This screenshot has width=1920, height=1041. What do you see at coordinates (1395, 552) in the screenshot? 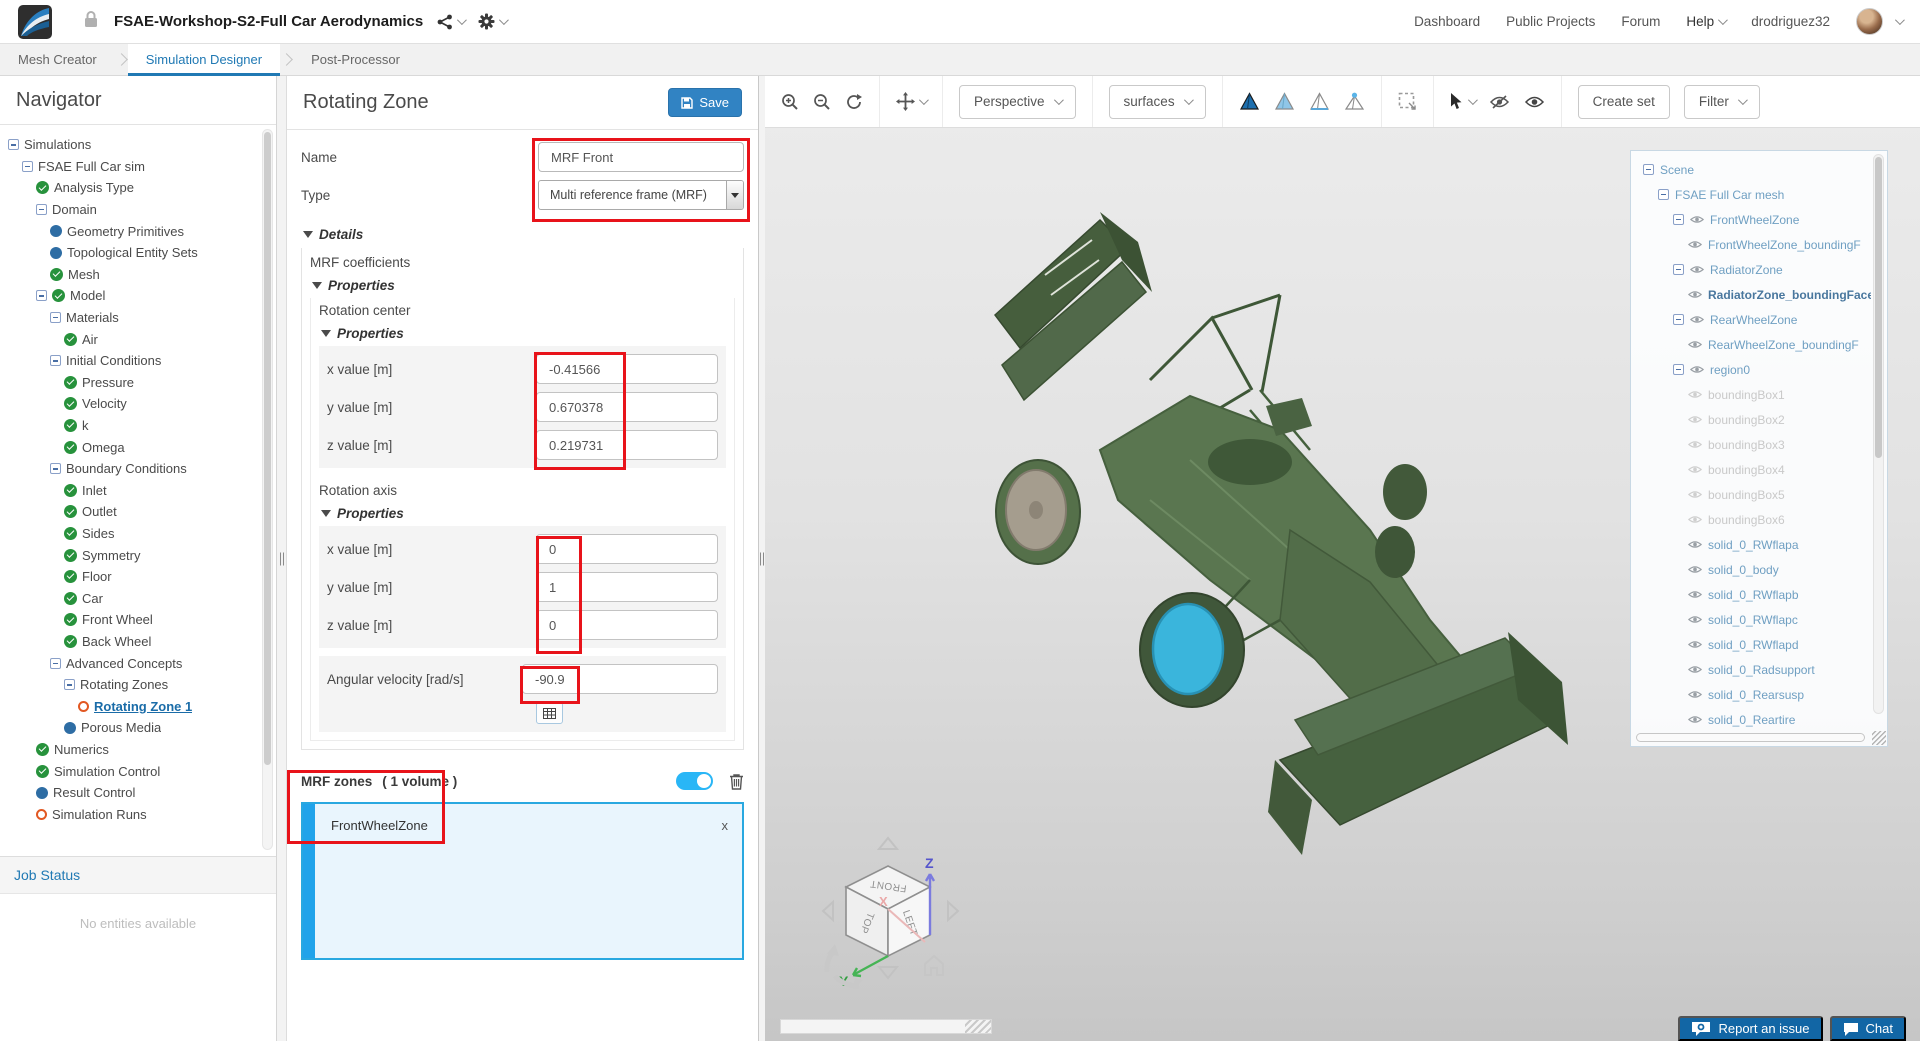
I see `far-wheel` at bounding box center [1395, 552].